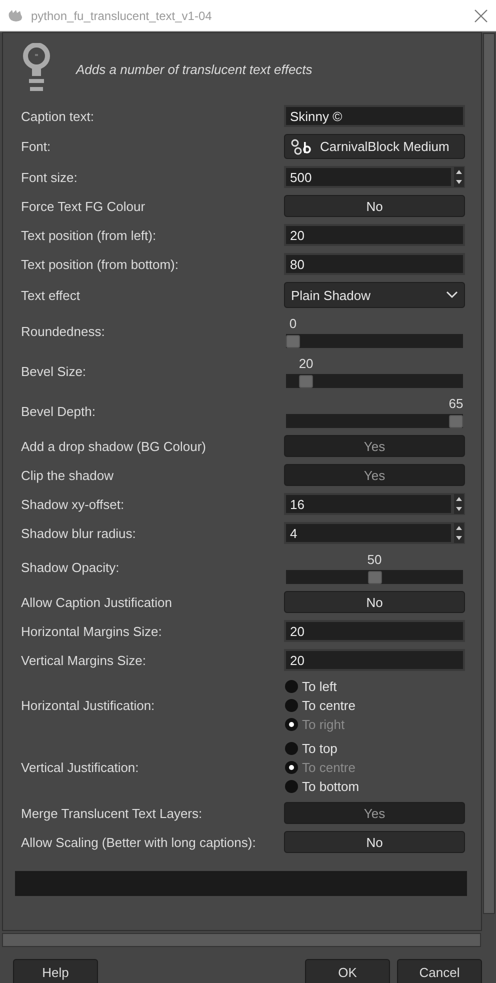  What do you see at coordinates (439, 971) in the screenshot?
I see `dialog-button: Cancel` at bounding box center [439, 971].